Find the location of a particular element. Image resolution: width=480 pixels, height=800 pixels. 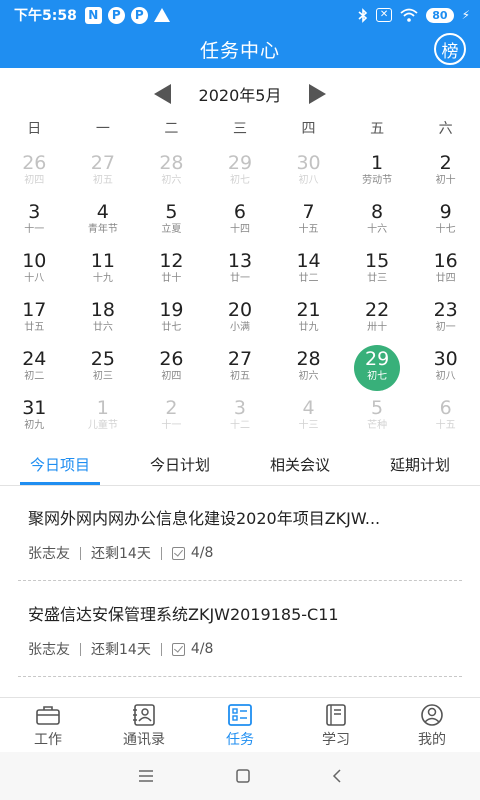

bottom-tab-bar: 工作 通讯录 任务 学习 我的 is located at coordinates (240, 724).